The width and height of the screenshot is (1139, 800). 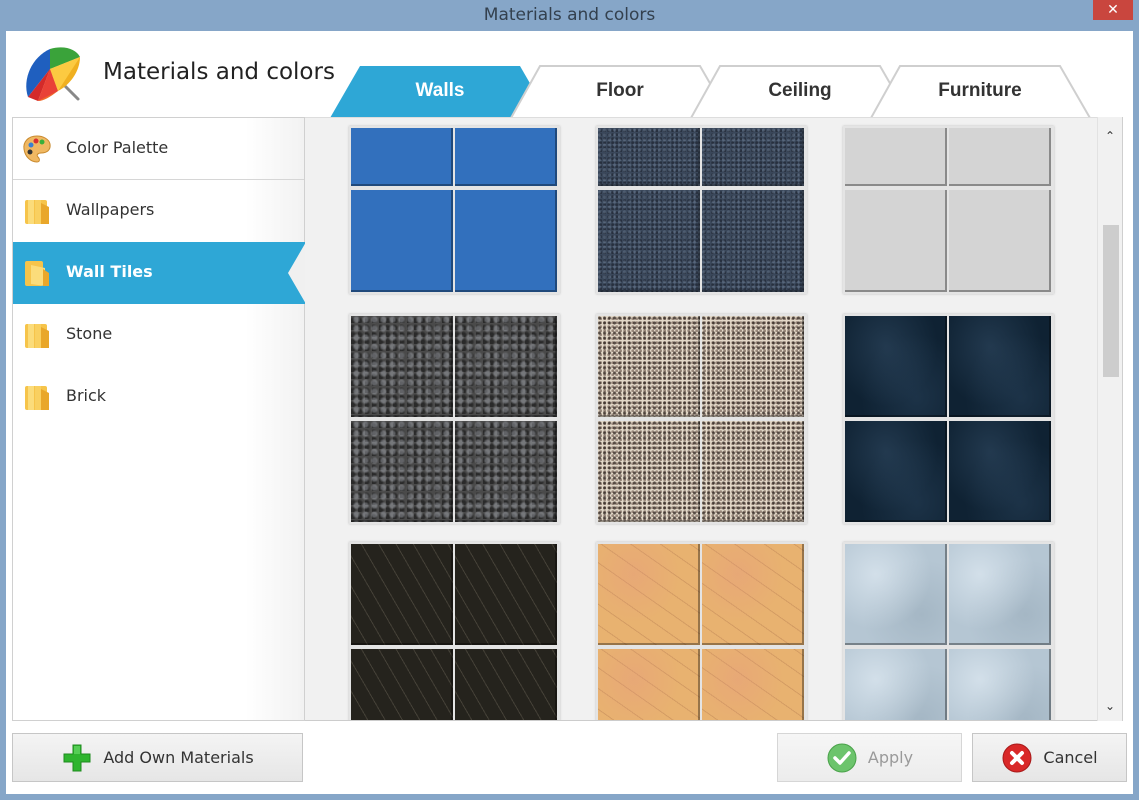 I want to click on scroll-down-icon: ⌄, so click(x=1110, y=706).